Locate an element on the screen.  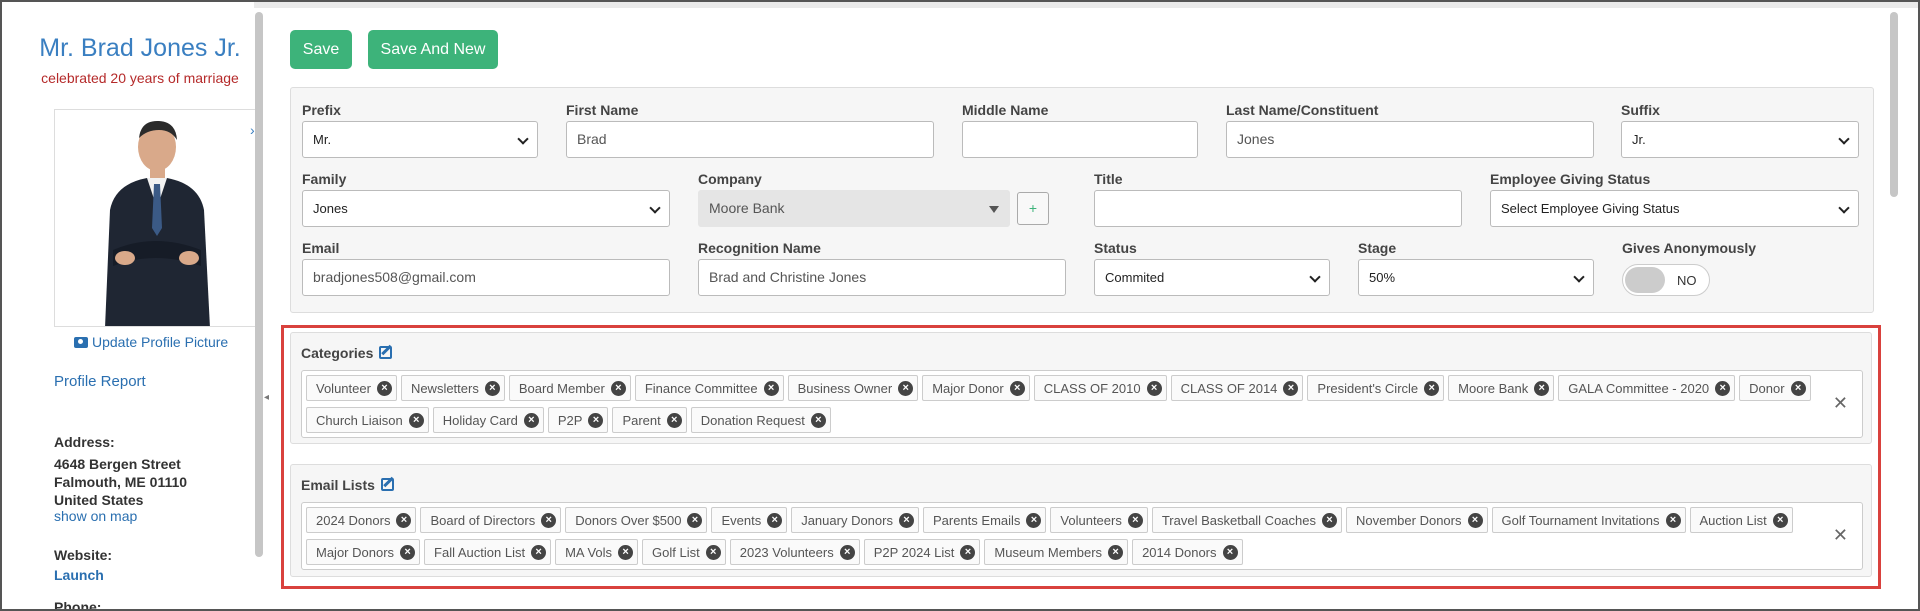
show-on-map-link: show on map is located at coordinates (95, 516).